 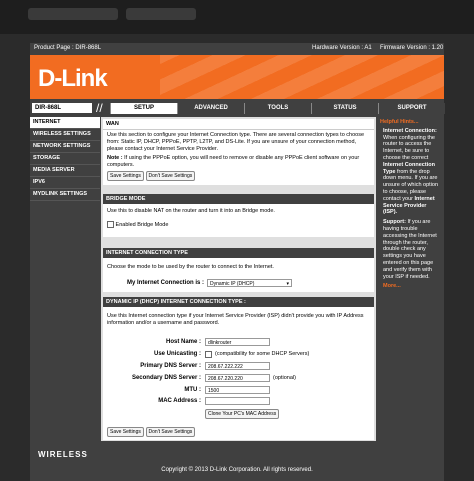 I want to click on optional-note: (optional), so click(x=284, y=378).